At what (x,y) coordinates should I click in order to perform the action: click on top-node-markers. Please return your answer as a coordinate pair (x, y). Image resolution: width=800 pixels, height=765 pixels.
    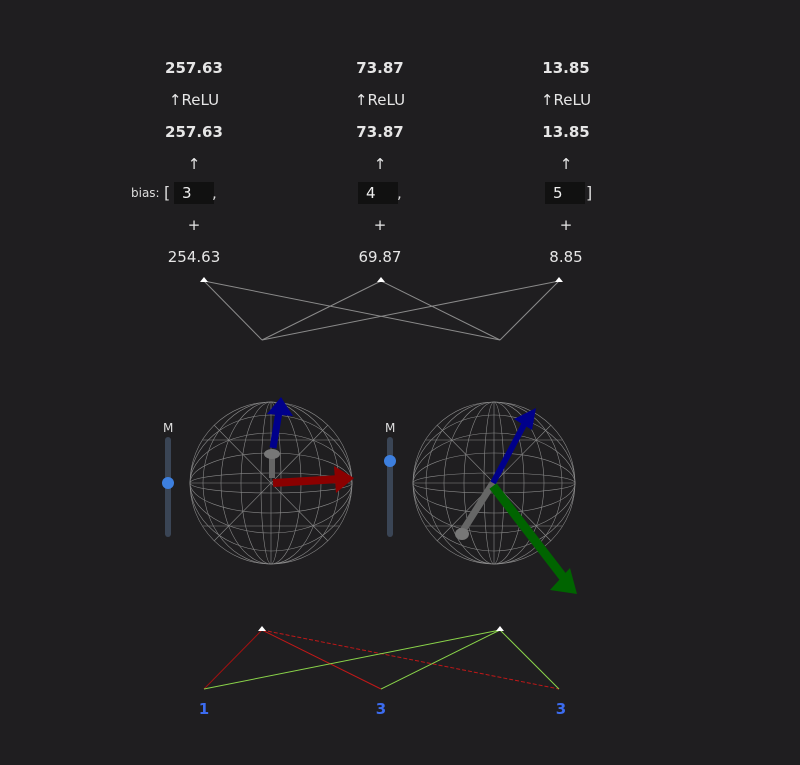
    Looking at the image, I should click on (381, 279).